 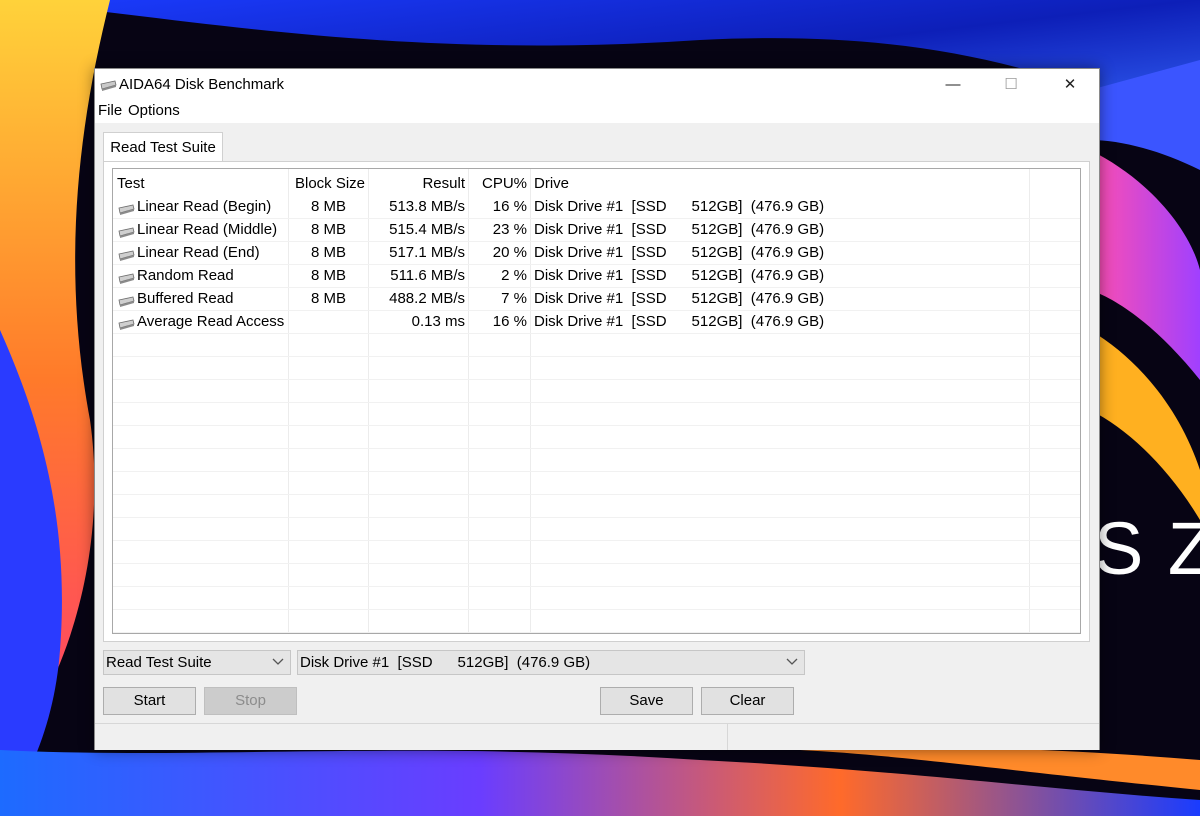 I want to click on cell-test: Linear Read (Begin), so click(x=204, y=206).